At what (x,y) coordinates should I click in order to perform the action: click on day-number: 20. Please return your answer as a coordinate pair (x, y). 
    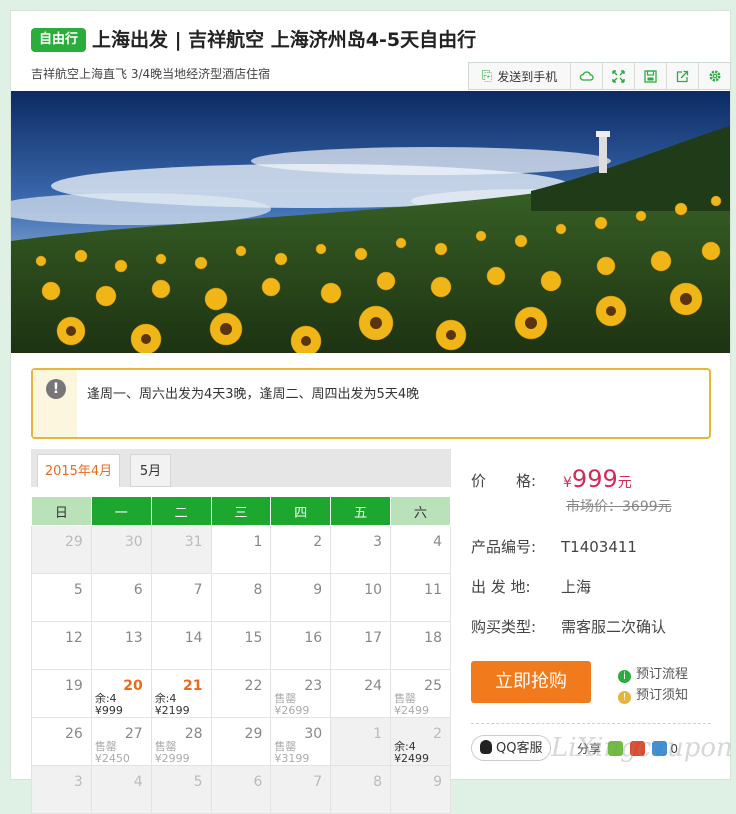
    Looking at the image, I should click on (133, 686).